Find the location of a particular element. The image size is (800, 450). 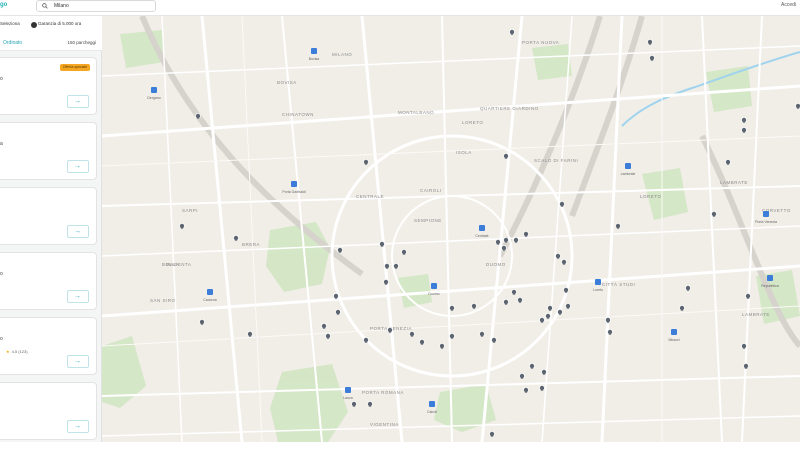

sort-toggle: Ordinato is located at coordinates (12, 43).